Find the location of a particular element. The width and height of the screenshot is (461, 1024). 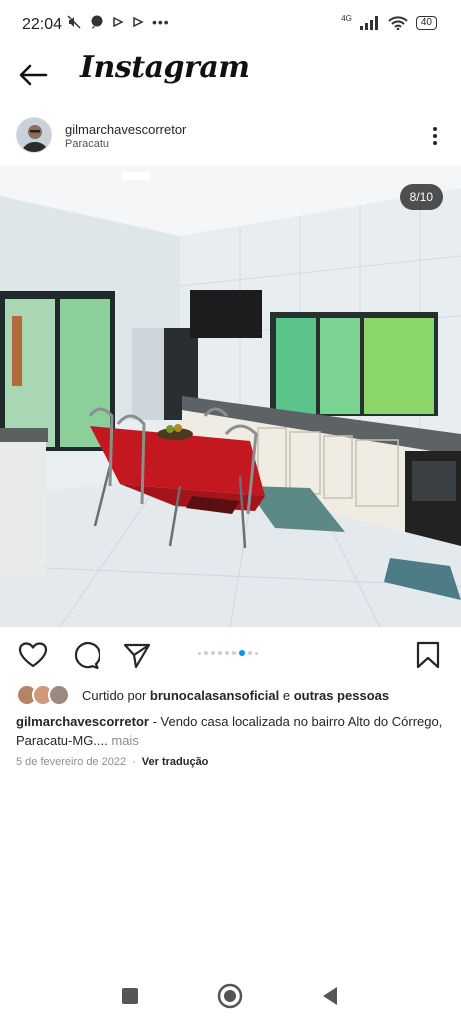

send-icon is located at coordinates (137, 656).